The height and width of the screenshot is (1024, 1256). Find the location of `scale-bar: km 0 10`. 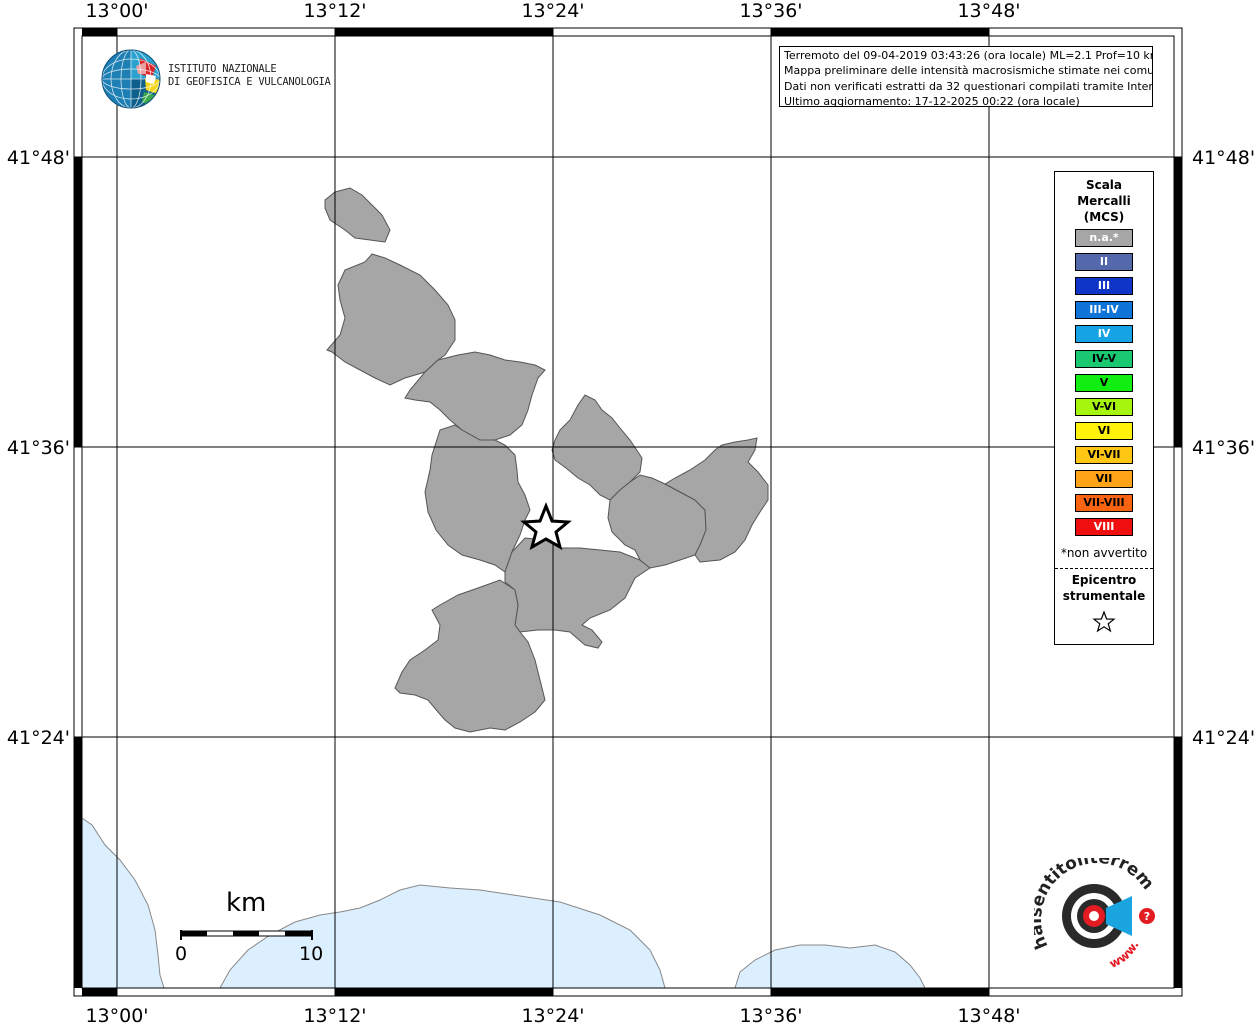

scale-bar: km 0 10 is located at coordinates (248, 933).